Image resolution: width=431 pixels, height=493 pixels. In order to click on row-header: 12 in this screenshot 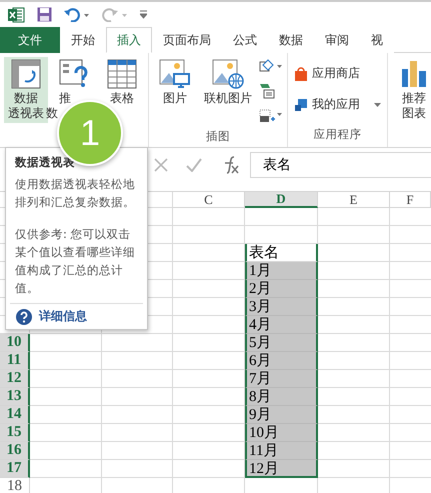, I will do `click(15, 379)`.